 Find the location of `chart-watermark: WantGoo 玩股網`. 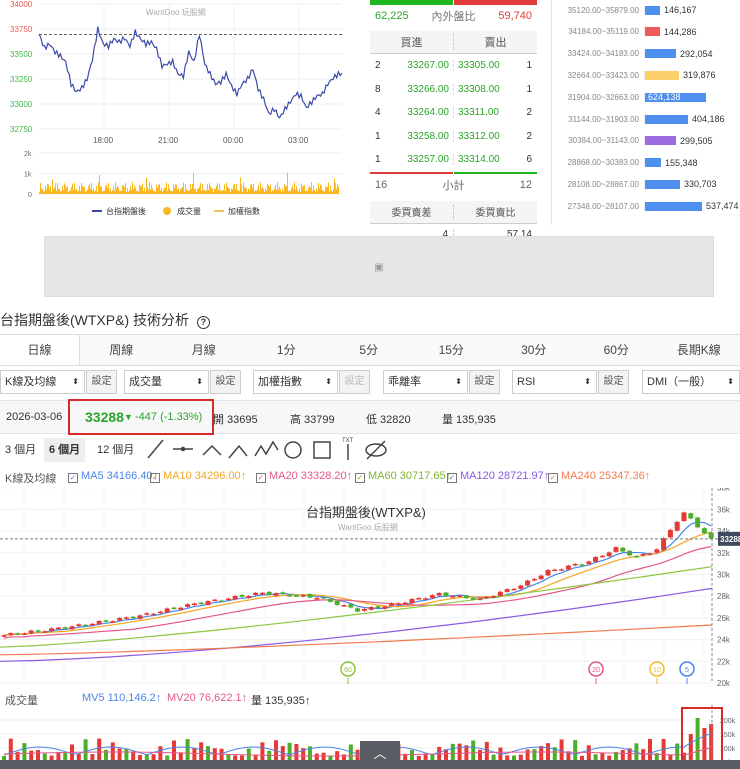

chart-watermark: WantGoo 玩股網 is located at coordinates (368, 527).